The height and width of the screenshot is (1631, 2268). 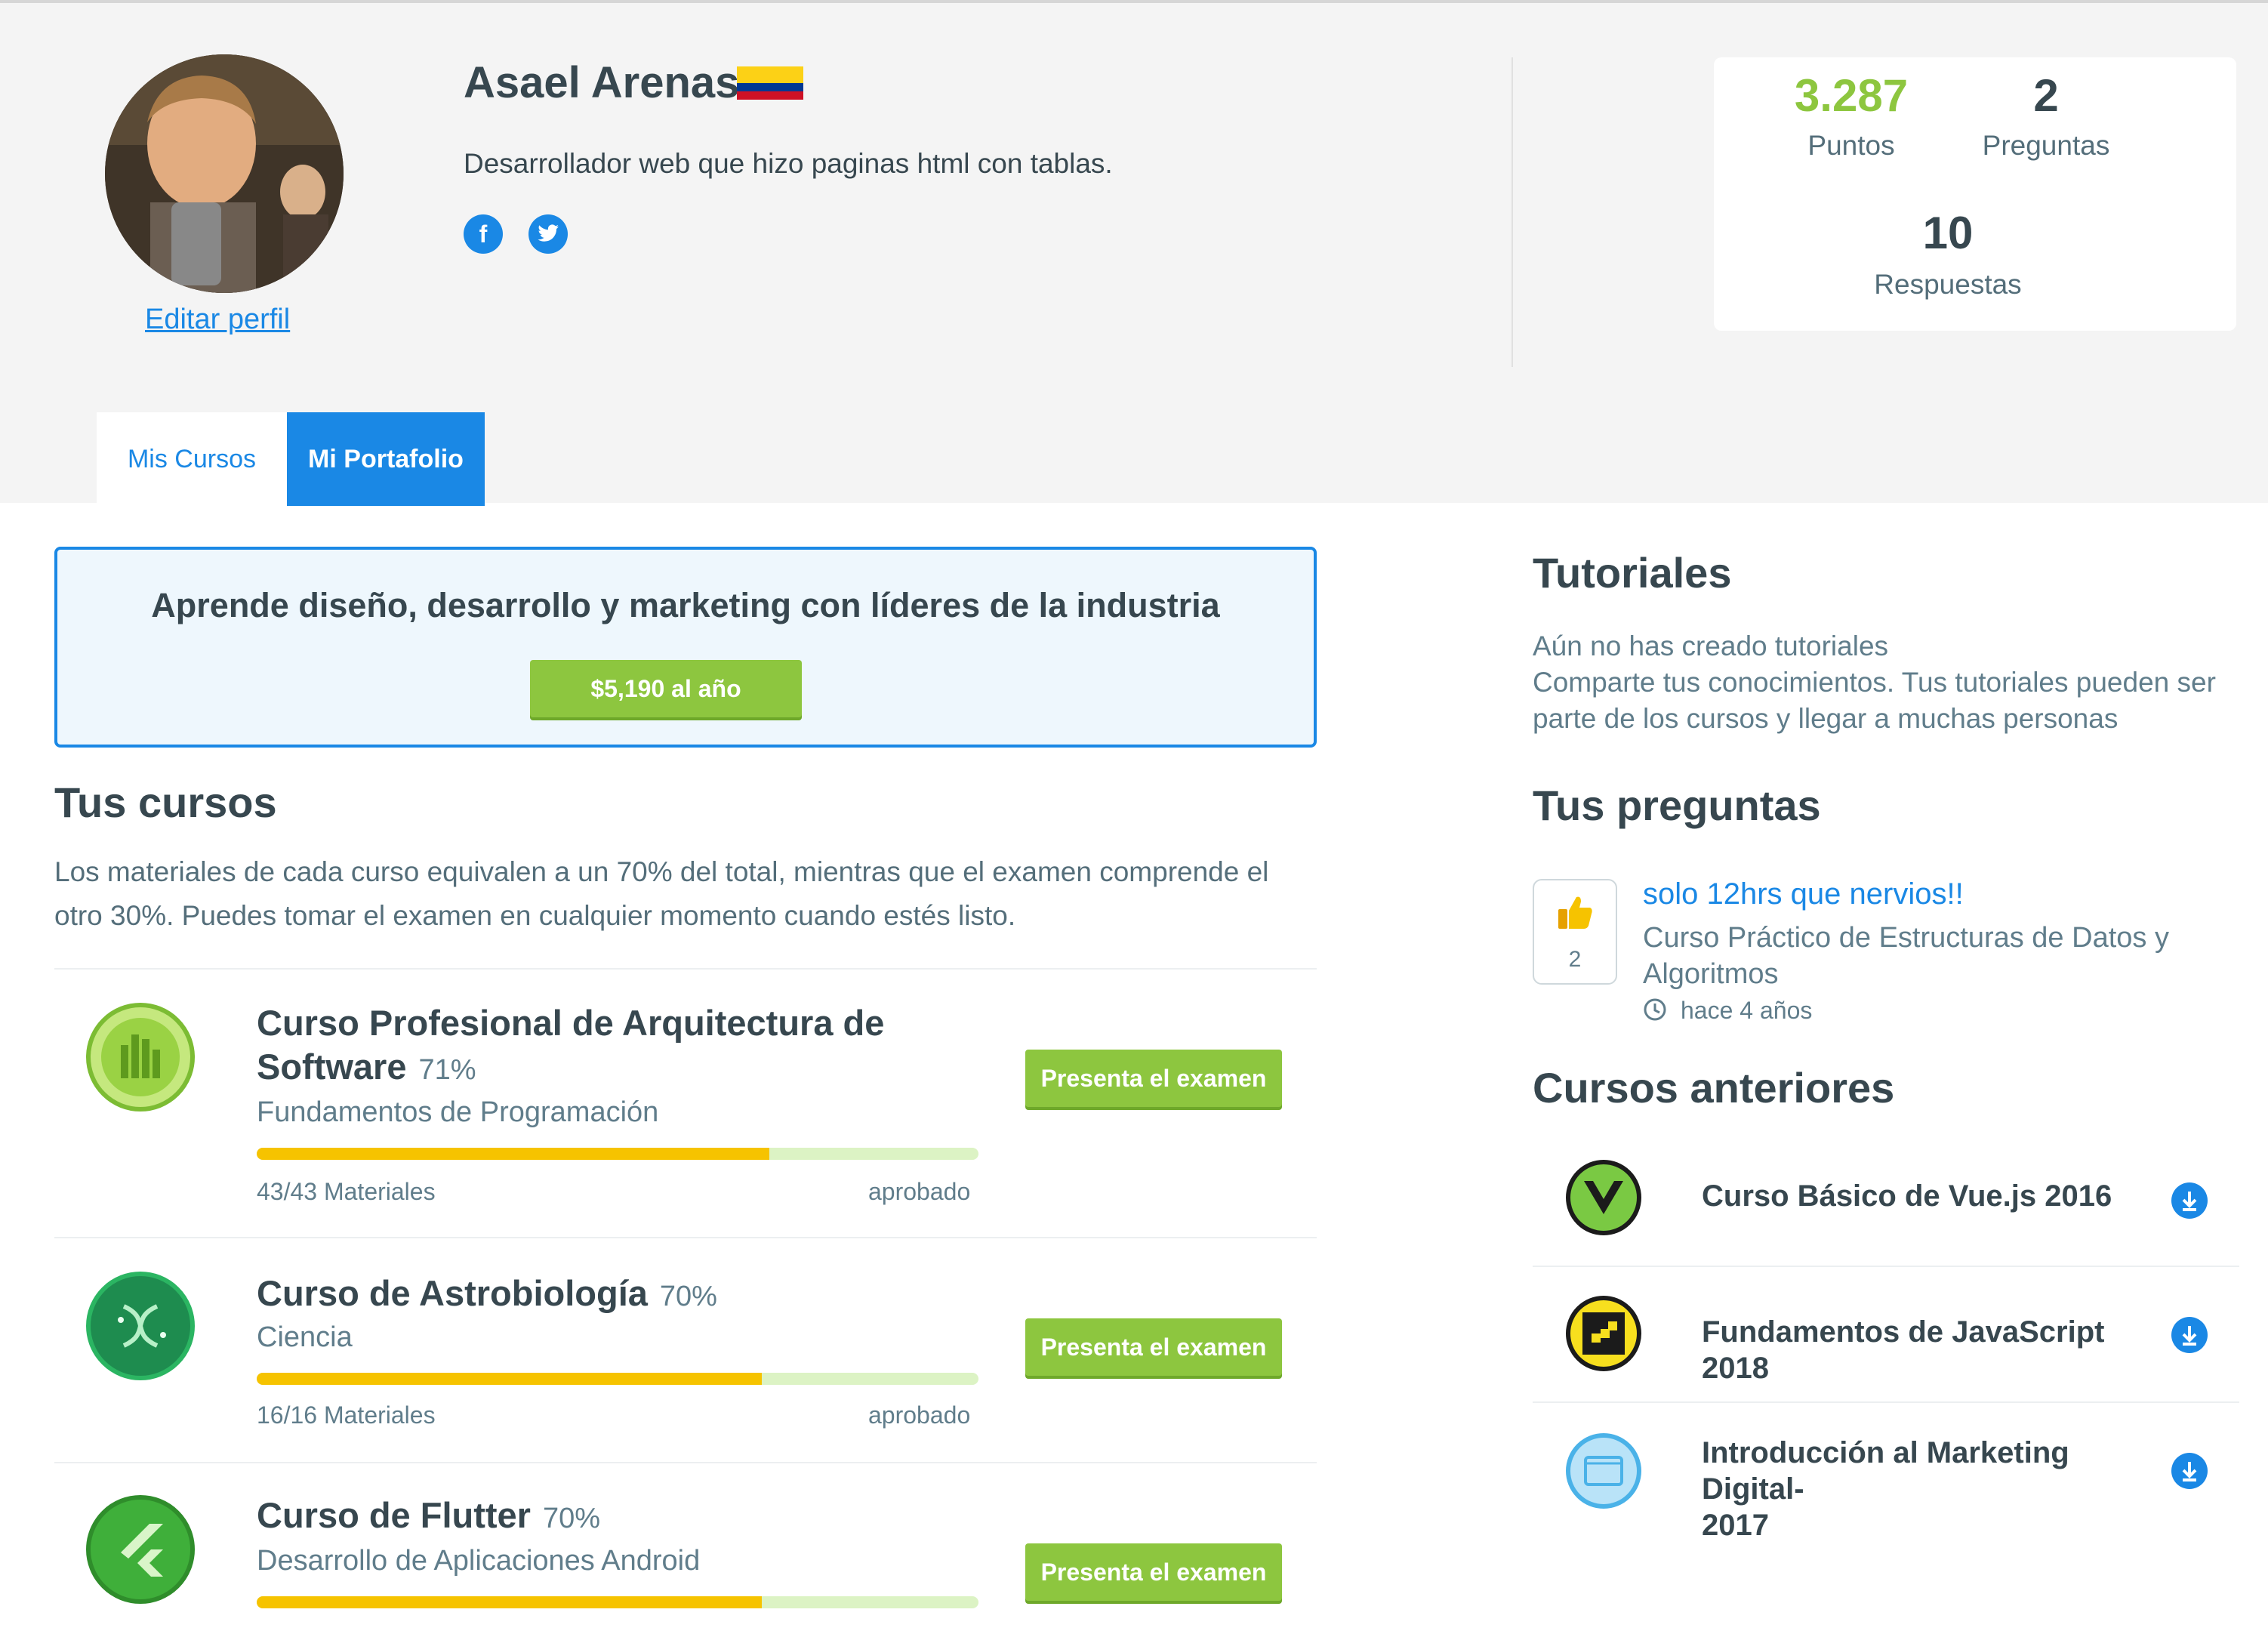 I want to click on previous-course-title-line2: 2017, so click(x=1735, y=1525).